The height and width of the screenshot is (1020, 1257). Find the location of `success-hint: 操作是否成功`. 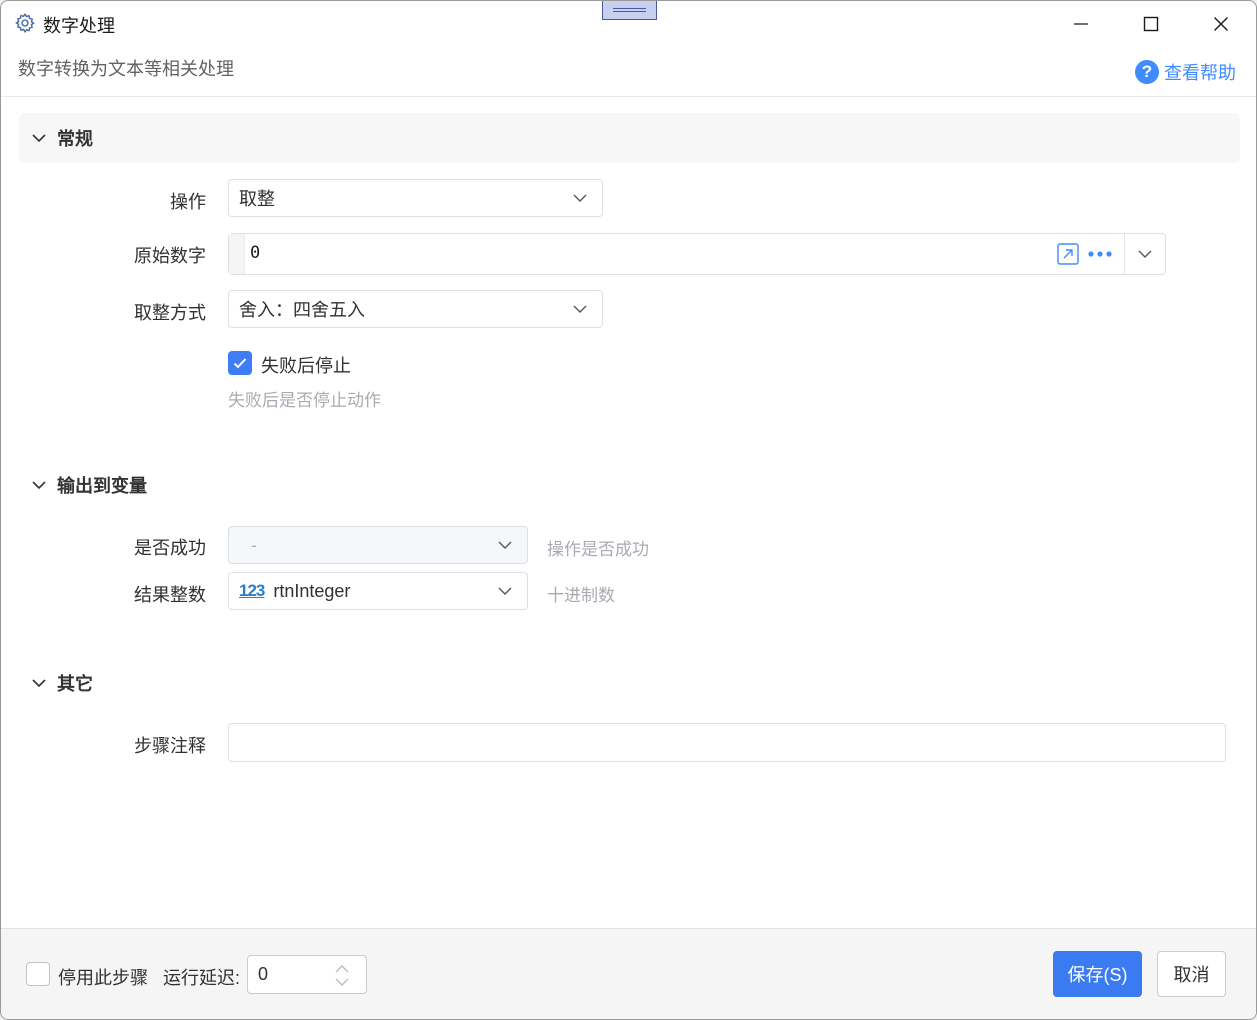

success-hint: 操作是否成功 is located at coordinates (598, 549).